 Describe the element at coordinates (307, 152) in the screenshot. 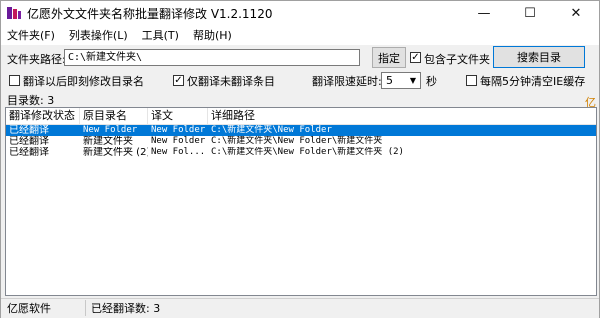

I see `cell-path: C:\新建文件夹\New Folder\新建文件夹 (2)` at that location.